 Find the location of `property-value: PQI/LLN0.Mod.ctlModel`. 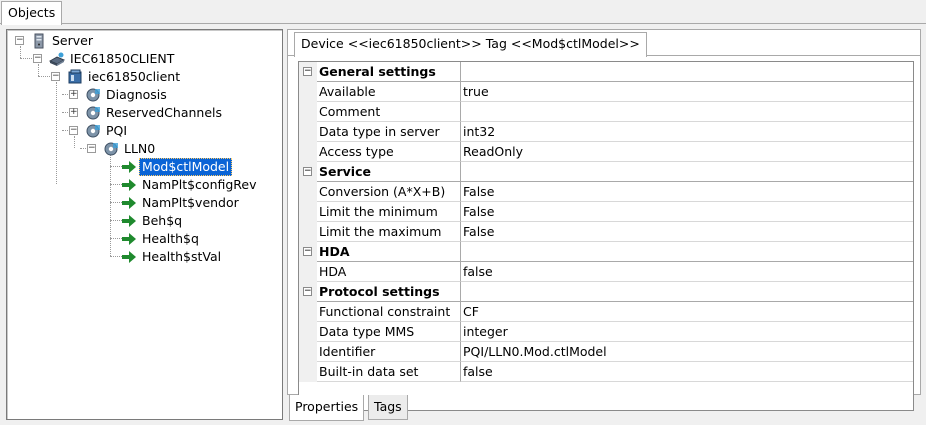

property-value: PQI/LLN0.Mod.ctlModel is located at coordinates (687, 352).